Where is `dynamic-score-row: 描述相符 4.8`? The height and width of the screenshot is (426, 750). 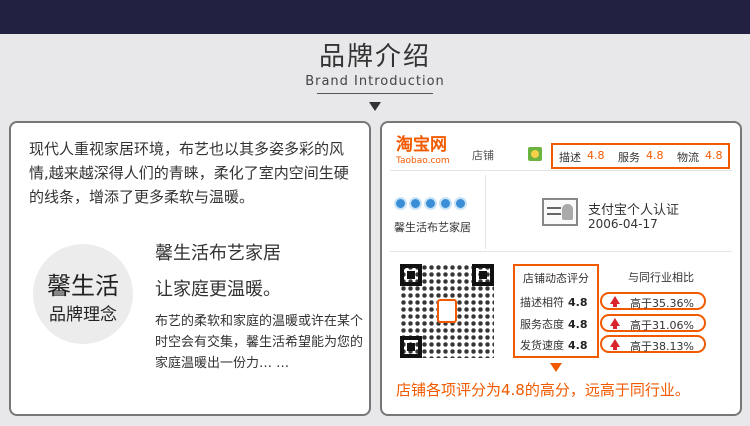
dynamic-score-row: 描述相符 4.8 is located at coordinates (554, 302).